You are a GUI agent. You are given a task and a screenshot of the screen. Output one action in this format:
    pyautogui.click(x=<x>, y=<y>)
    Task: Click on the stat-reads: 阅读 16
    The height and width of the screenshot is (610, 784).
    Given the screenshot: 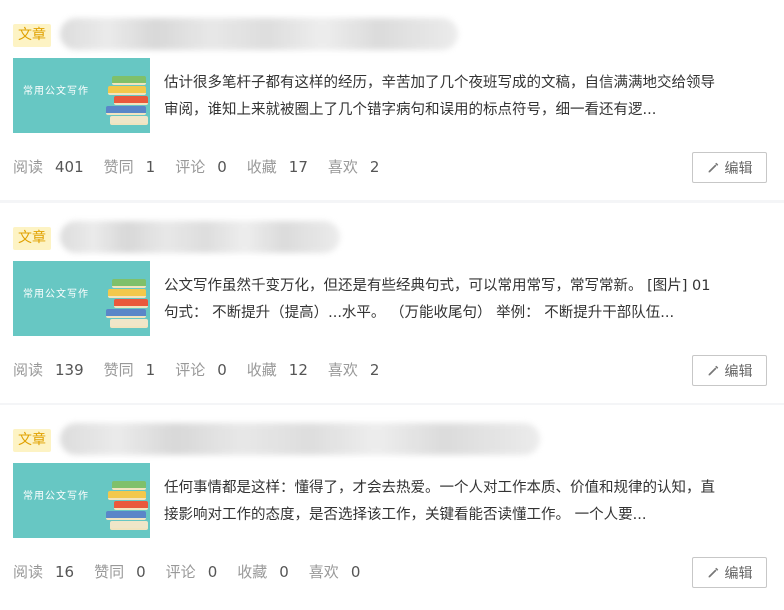 What is the action you would take?
    pyautogui.click(x=44, y=572)
    